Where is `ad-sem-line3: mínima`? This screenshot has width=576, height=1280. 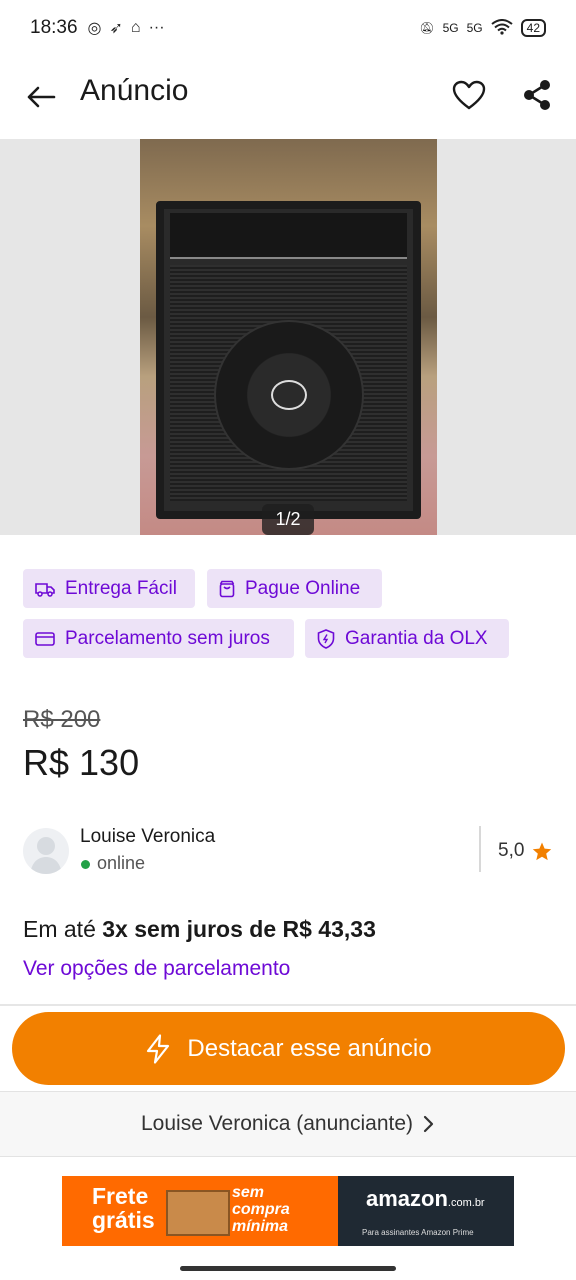 ad-sem-line3: mínima is located at coordinates (260, 1226).